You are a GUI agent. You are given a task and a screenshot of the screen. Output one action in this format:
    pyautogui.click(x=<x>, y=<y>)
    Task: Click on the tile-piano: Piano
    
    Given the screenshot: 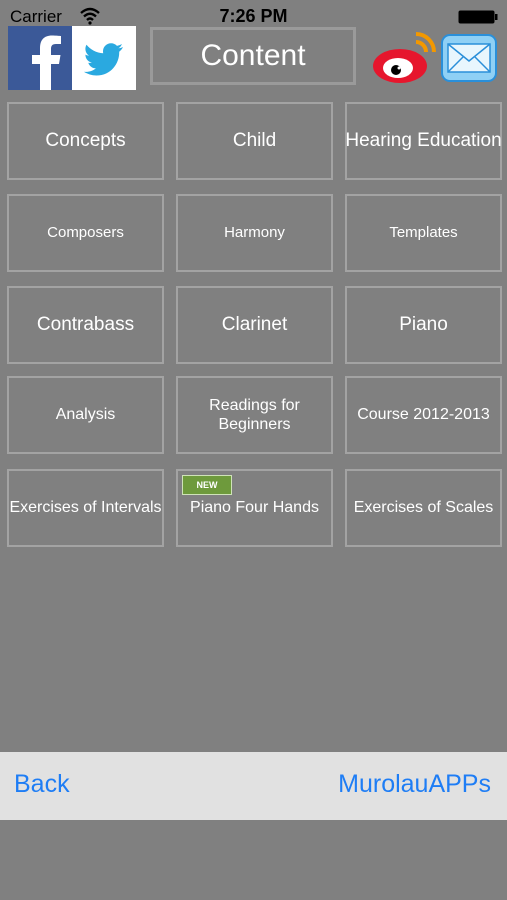 What is the action you would take?
    pyautogui.click(x=423, y=325)
    